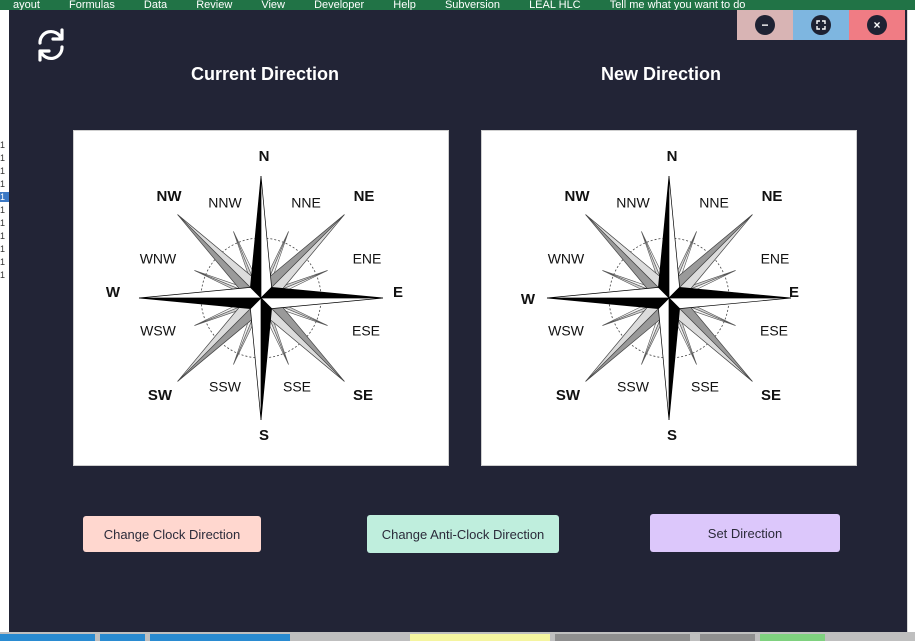 This screenshot has width=915, height=641. Describe the element at coordinates (661, 74) in the screenshot. I see `new-direction-title: New Direction` at that location.